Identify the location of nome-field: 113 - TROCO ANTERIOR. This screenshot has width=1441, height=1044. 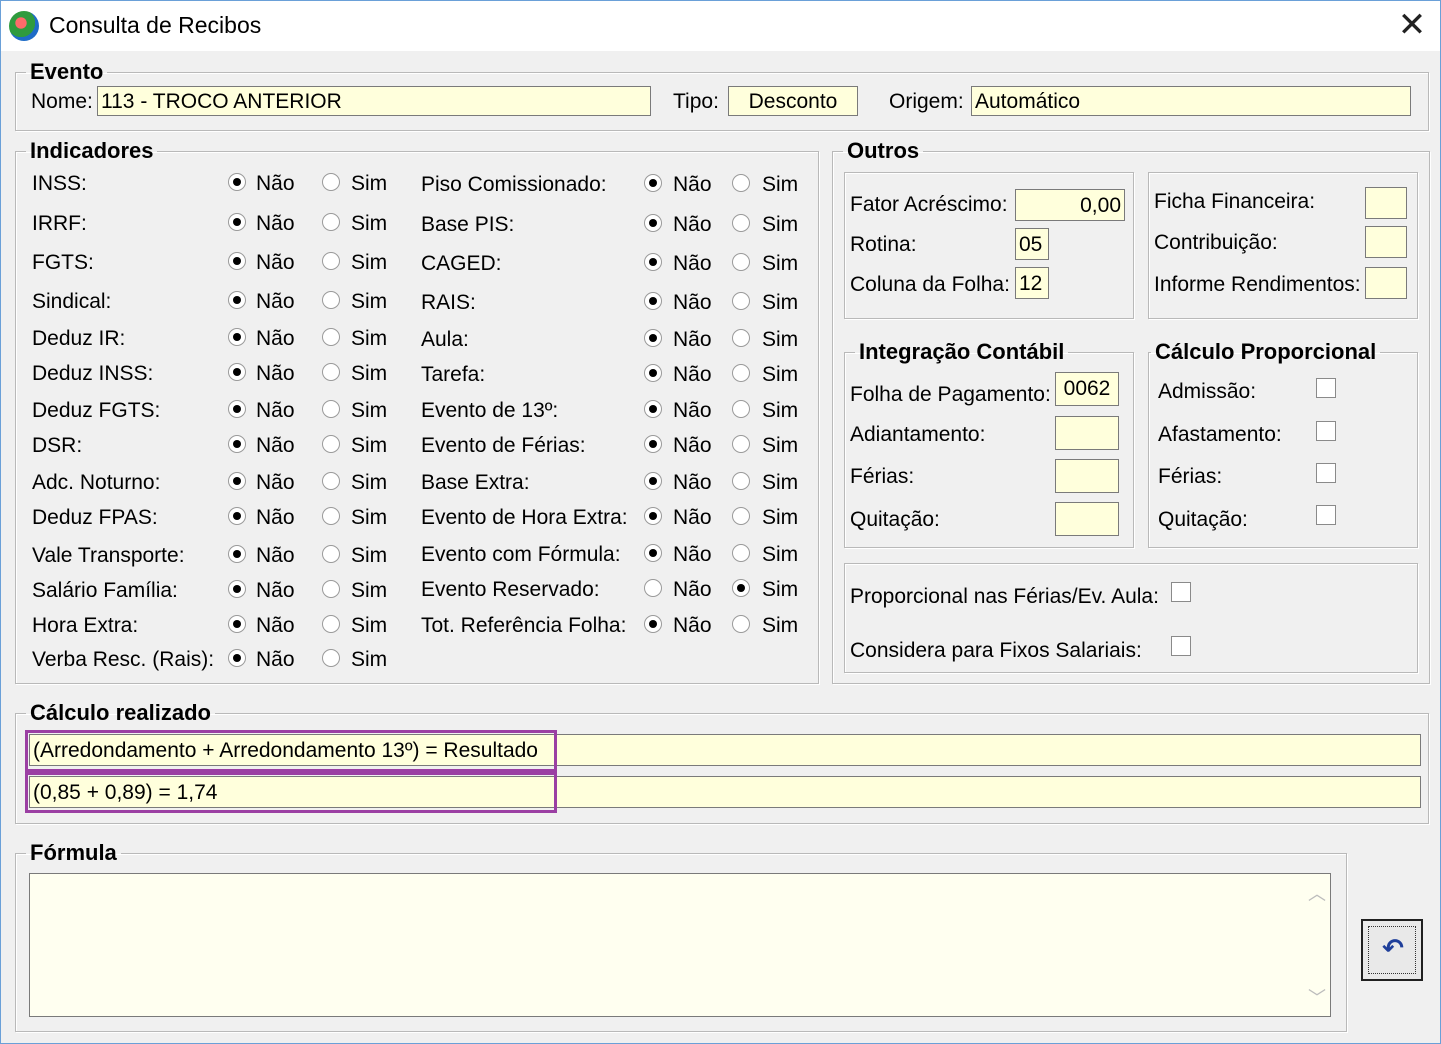
(374, 101).